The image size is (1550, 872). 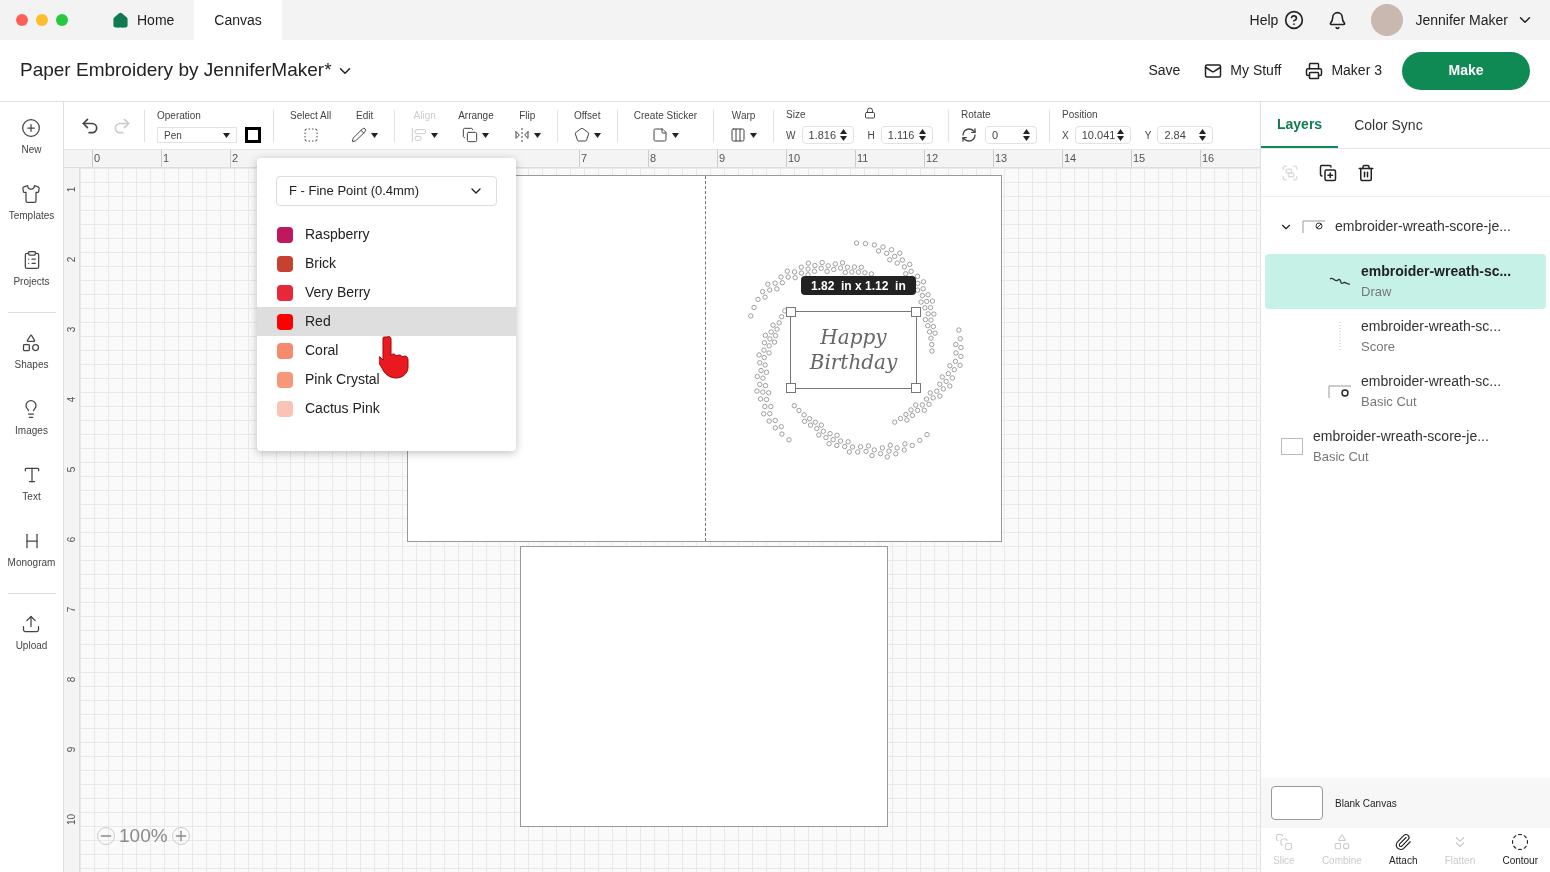 What do you see at coordinates (1403, 841) in the screenshot?
I see `paperclip-icon` at bounding box center [1403, 841].